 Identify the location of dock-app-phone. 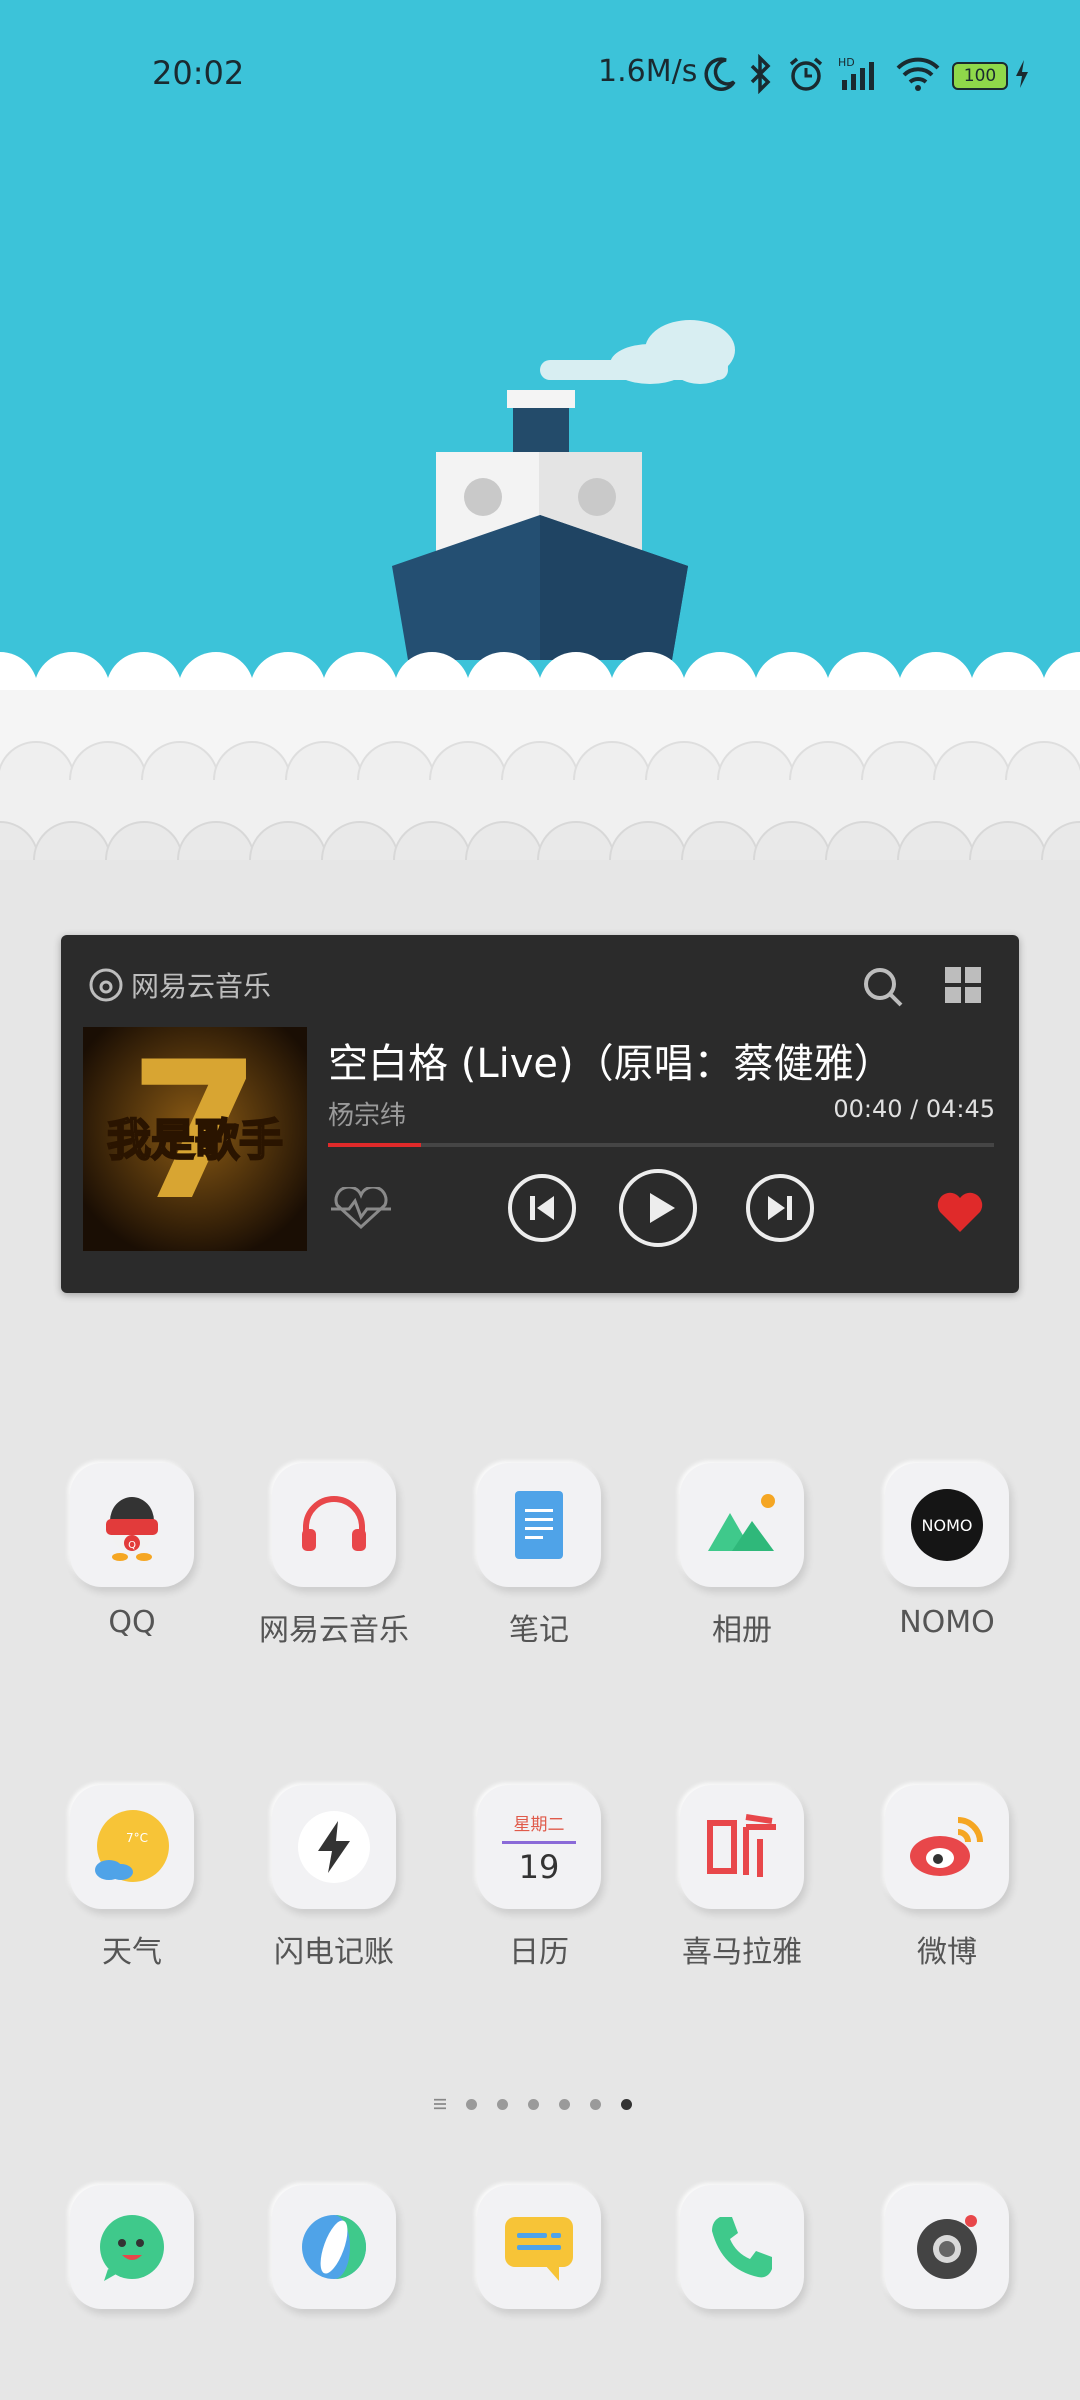
(742, 2247).